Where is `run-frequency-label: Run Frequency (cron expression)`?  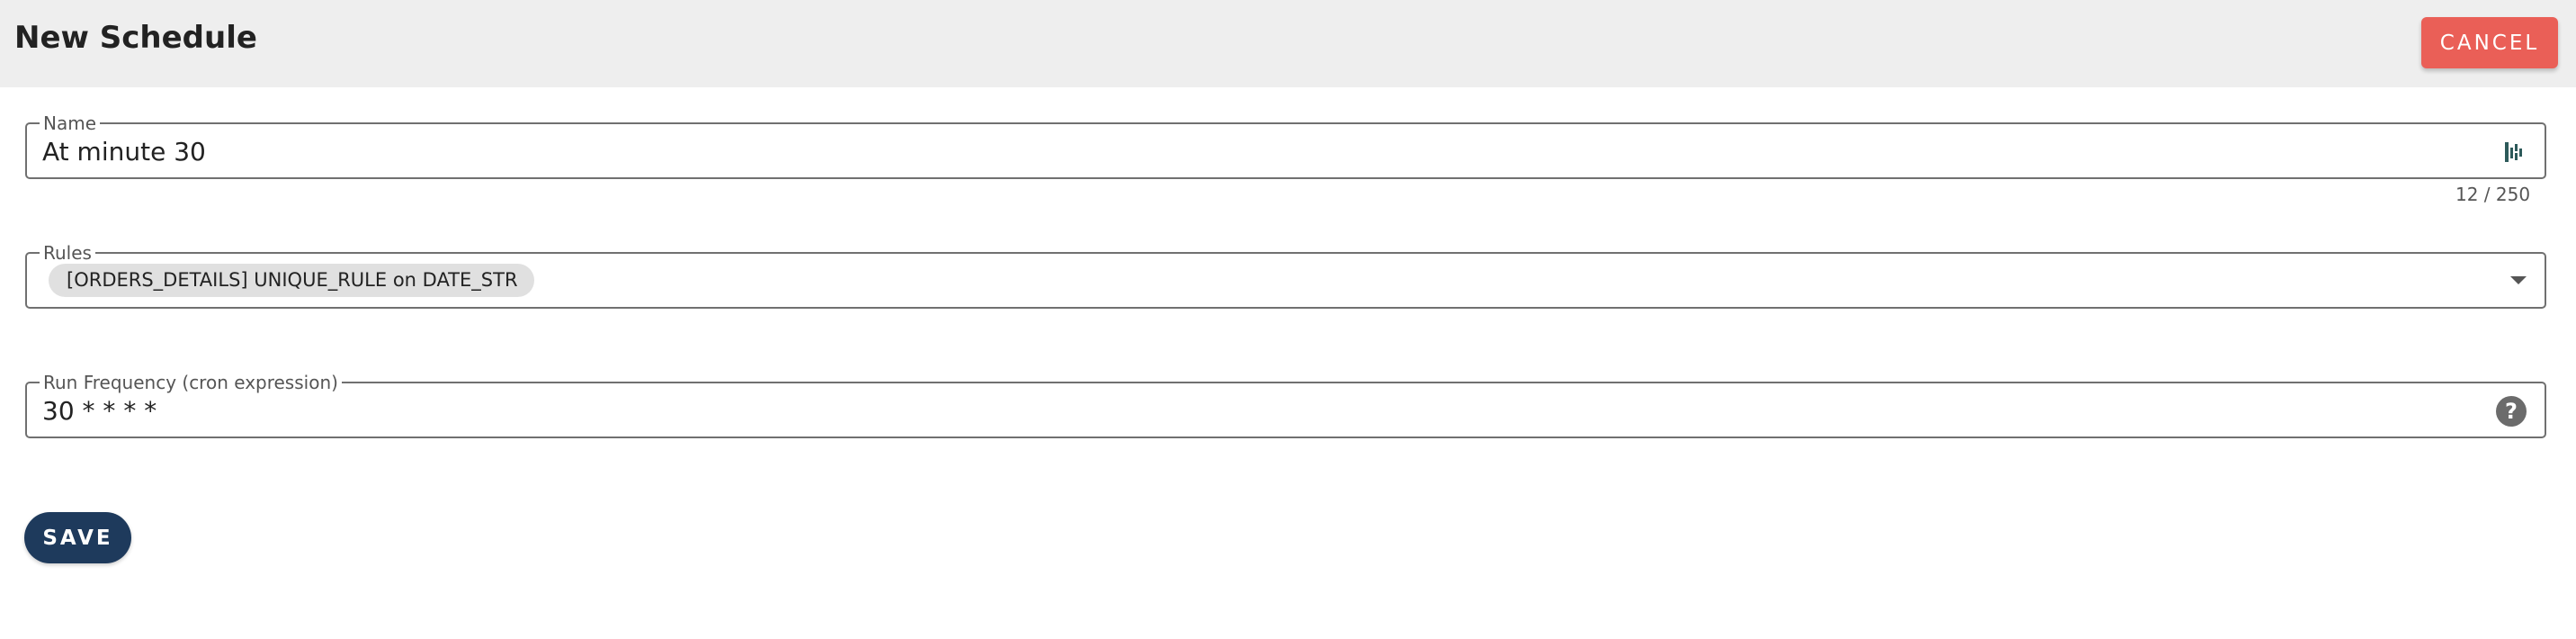
run-frequency-label: Run Frequency (cron expression) is located at coordinates (191, 382).